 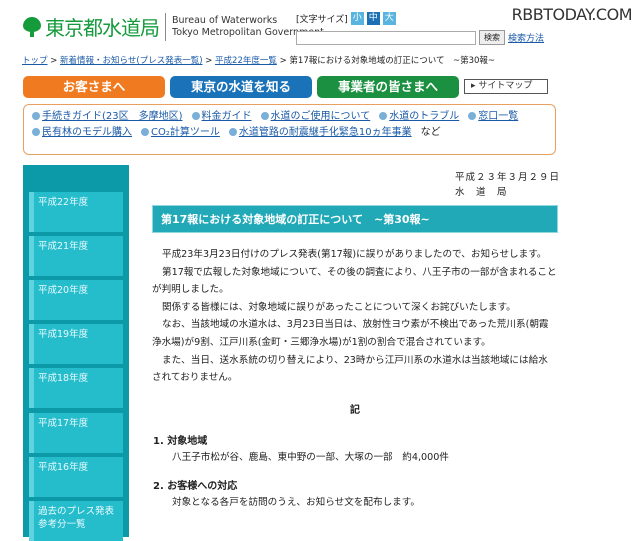 What do you see at coordinates (32, 27) in the screenshot?
I see `ginkgo-logo-icon` at bounding box center [32, 27].